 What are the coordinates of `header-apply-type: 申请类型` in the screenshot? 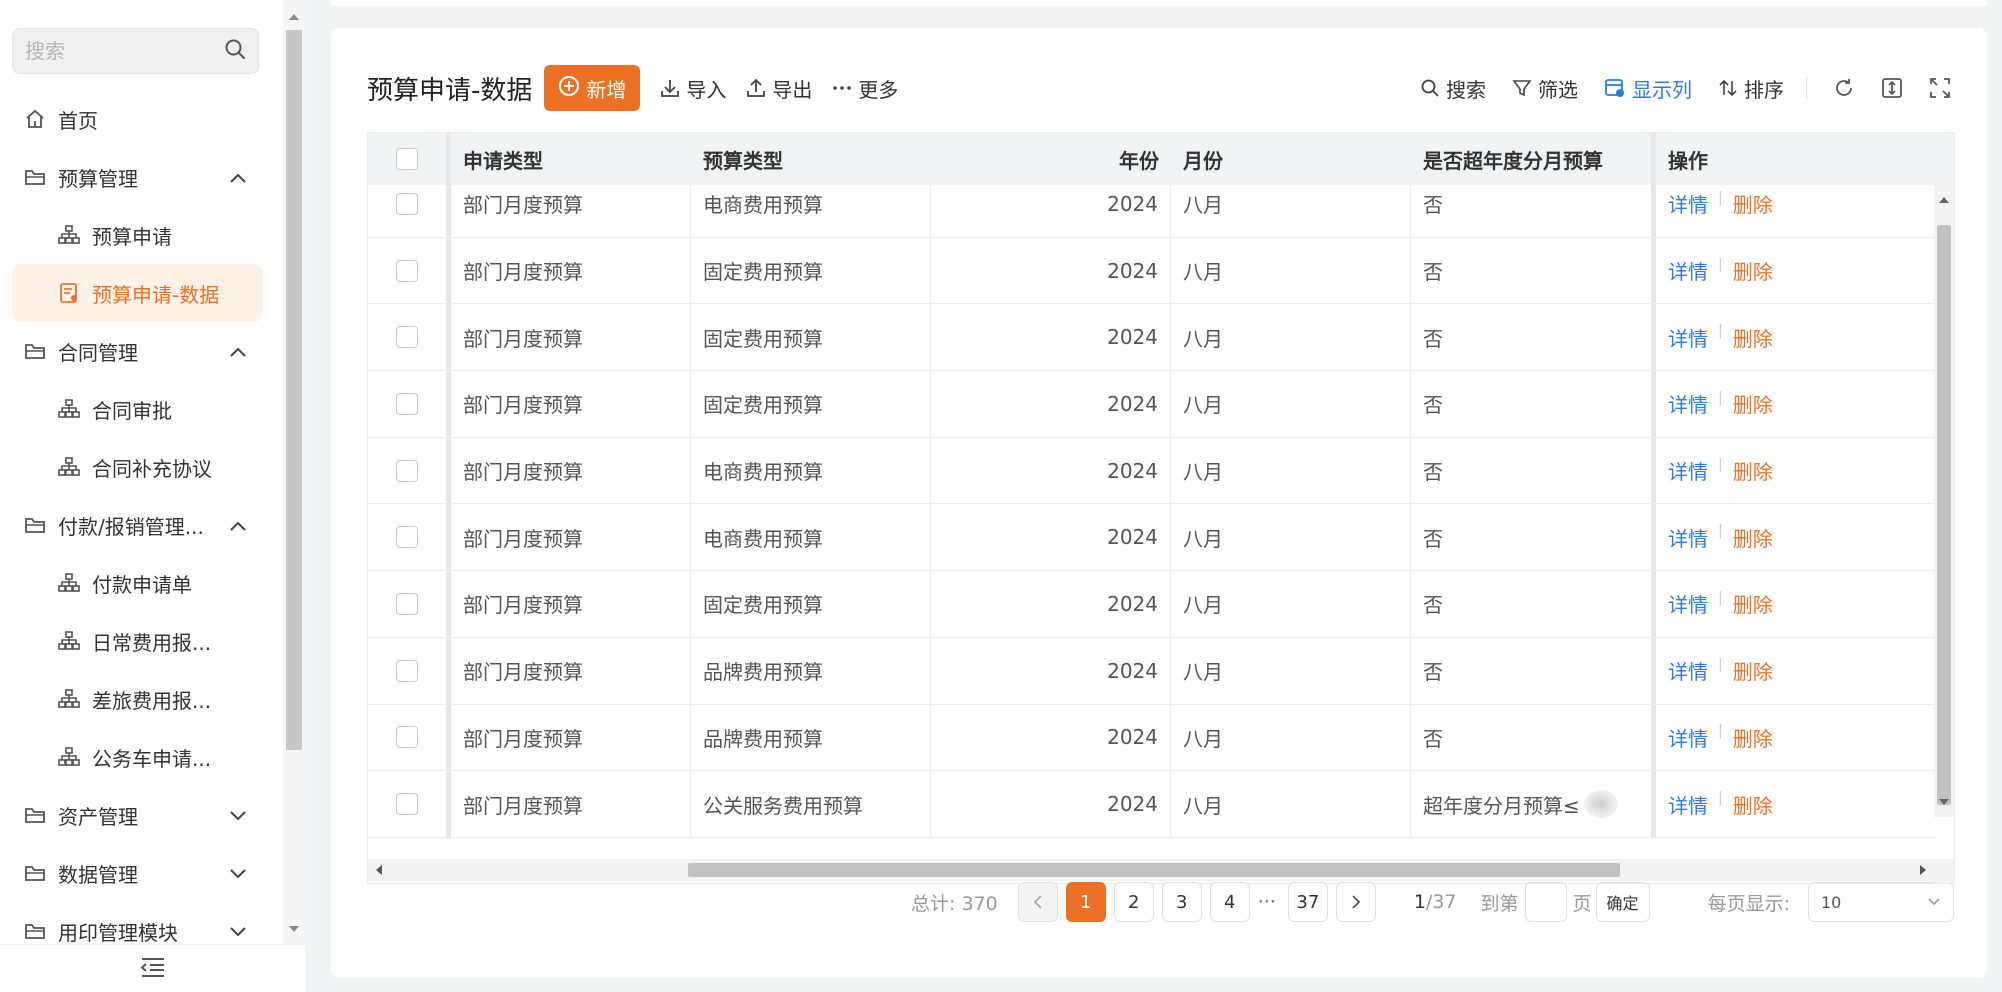 It's located at (571, 159).